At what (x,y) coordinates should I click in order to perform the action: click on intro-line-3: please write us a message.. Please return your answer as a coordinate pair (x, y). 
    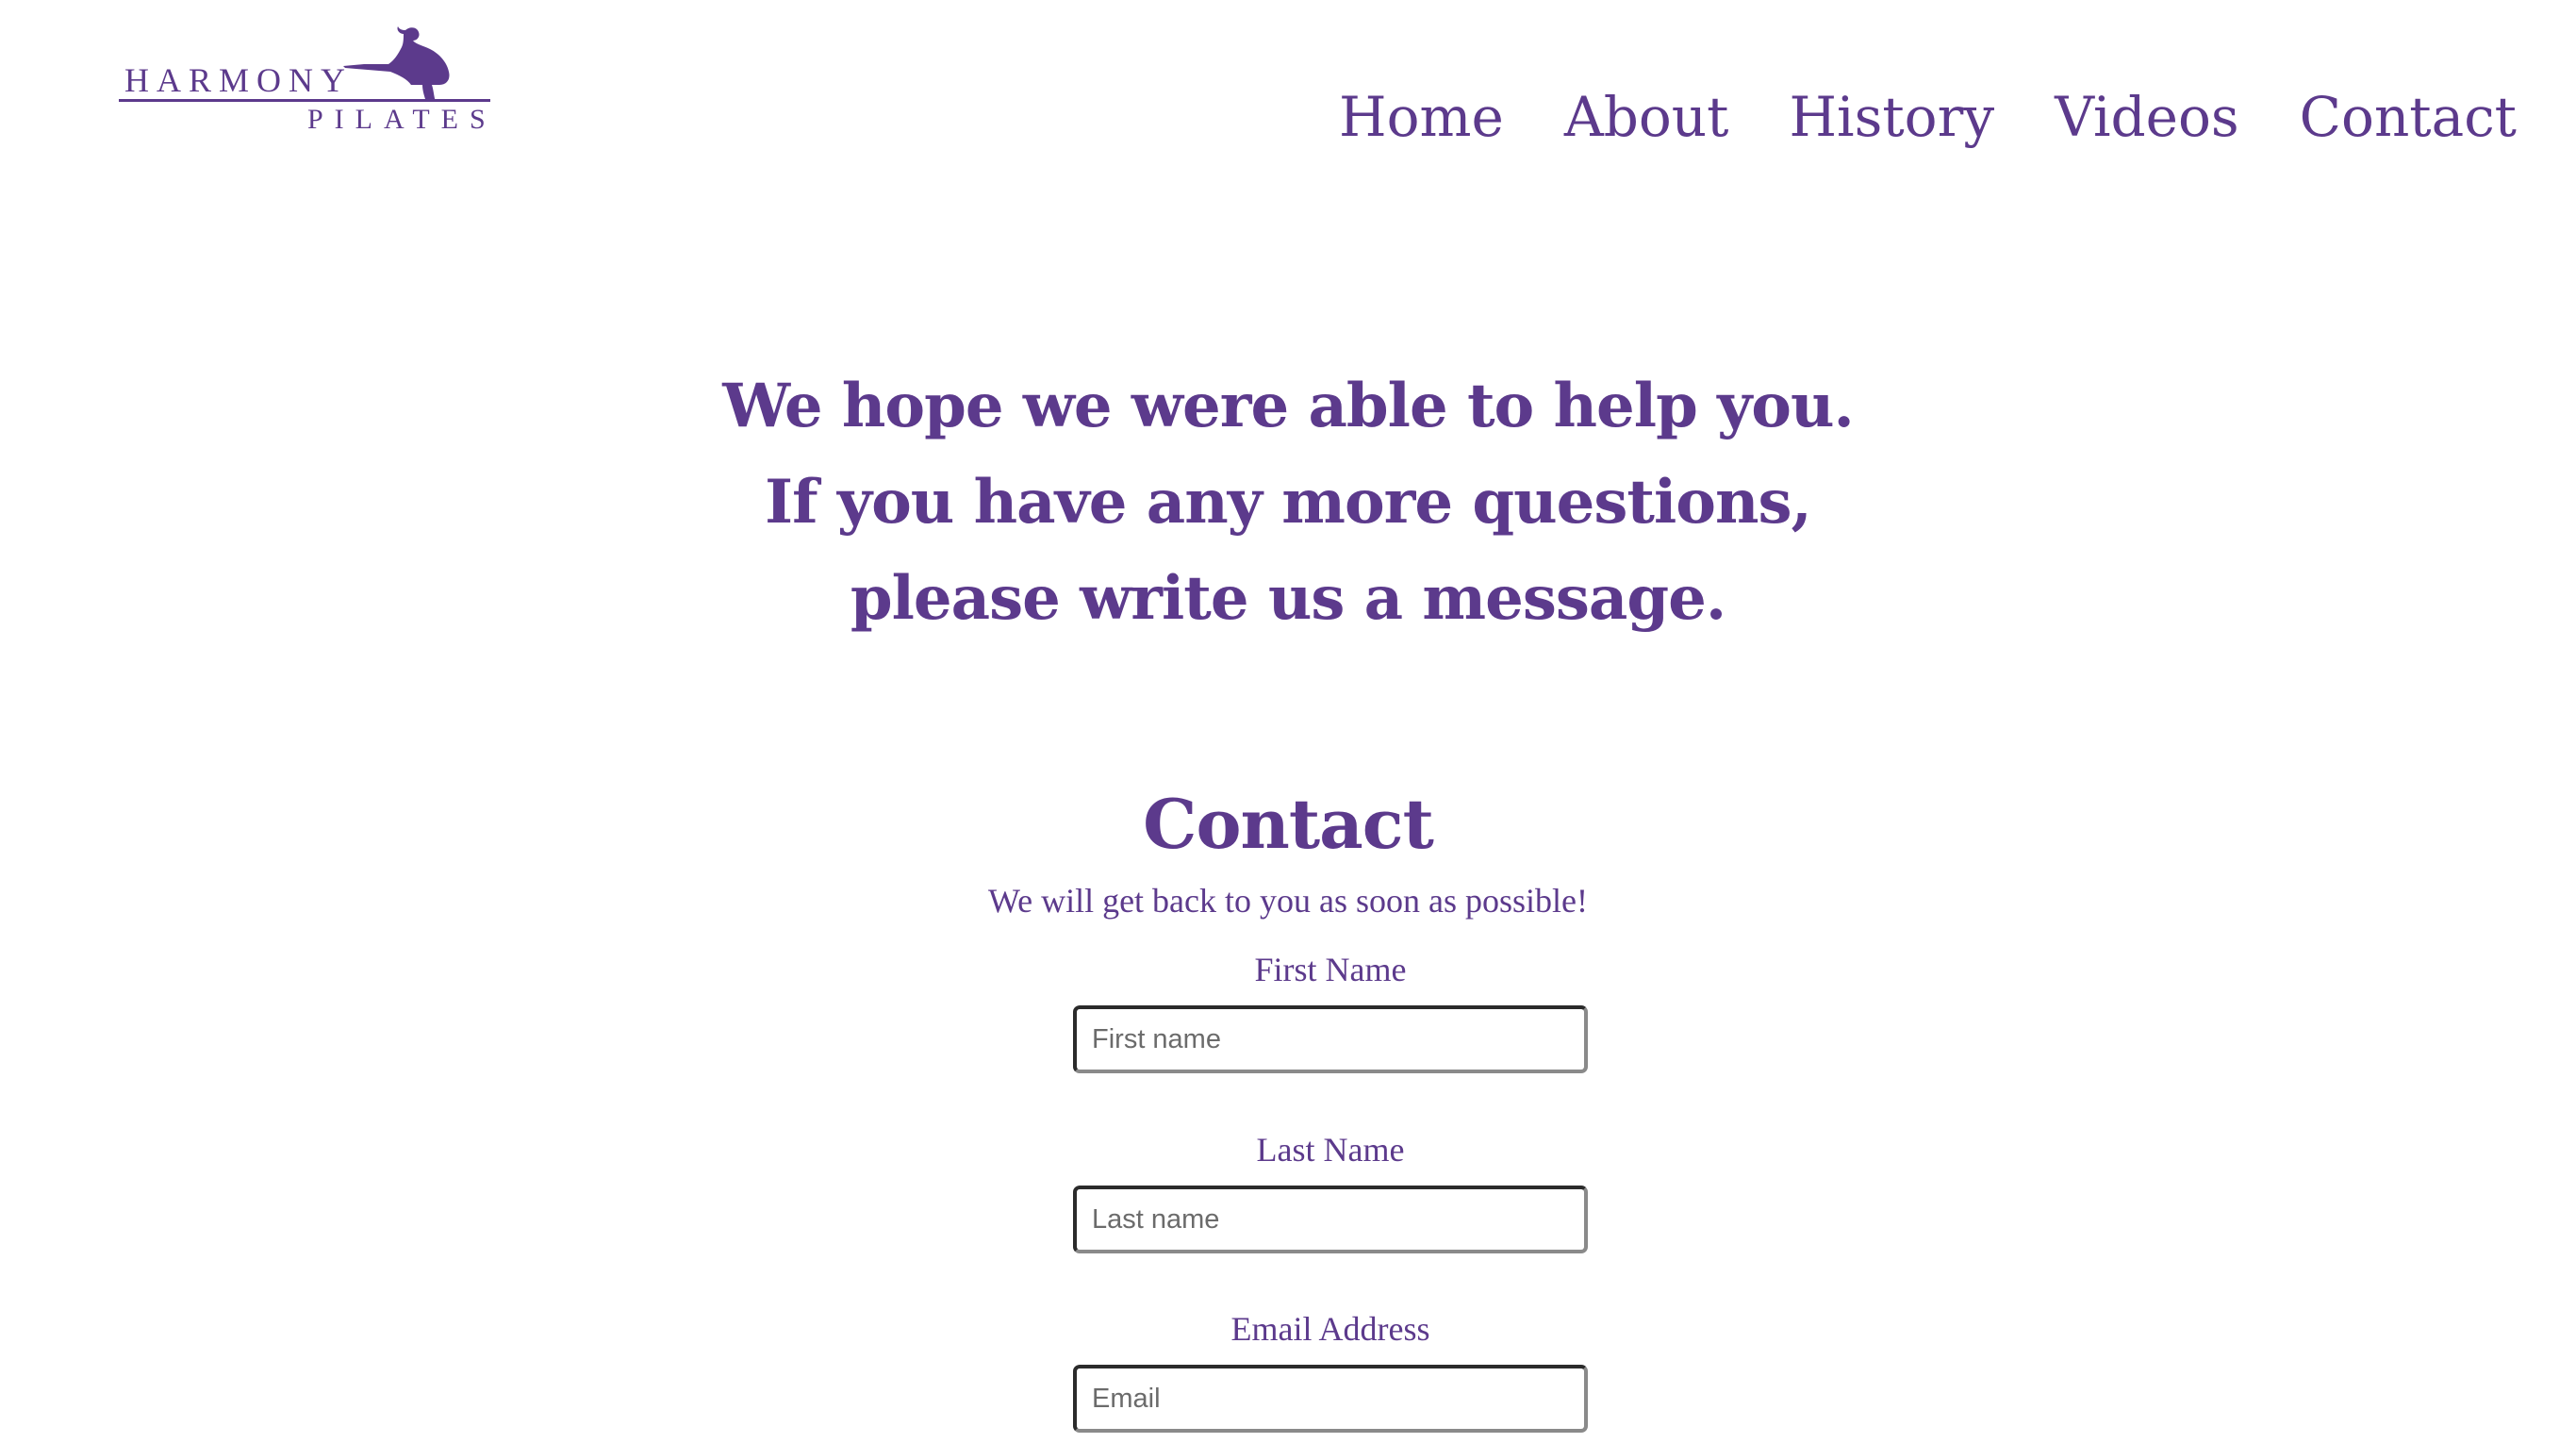
    Looking at the image, I should click on (1288, 598).